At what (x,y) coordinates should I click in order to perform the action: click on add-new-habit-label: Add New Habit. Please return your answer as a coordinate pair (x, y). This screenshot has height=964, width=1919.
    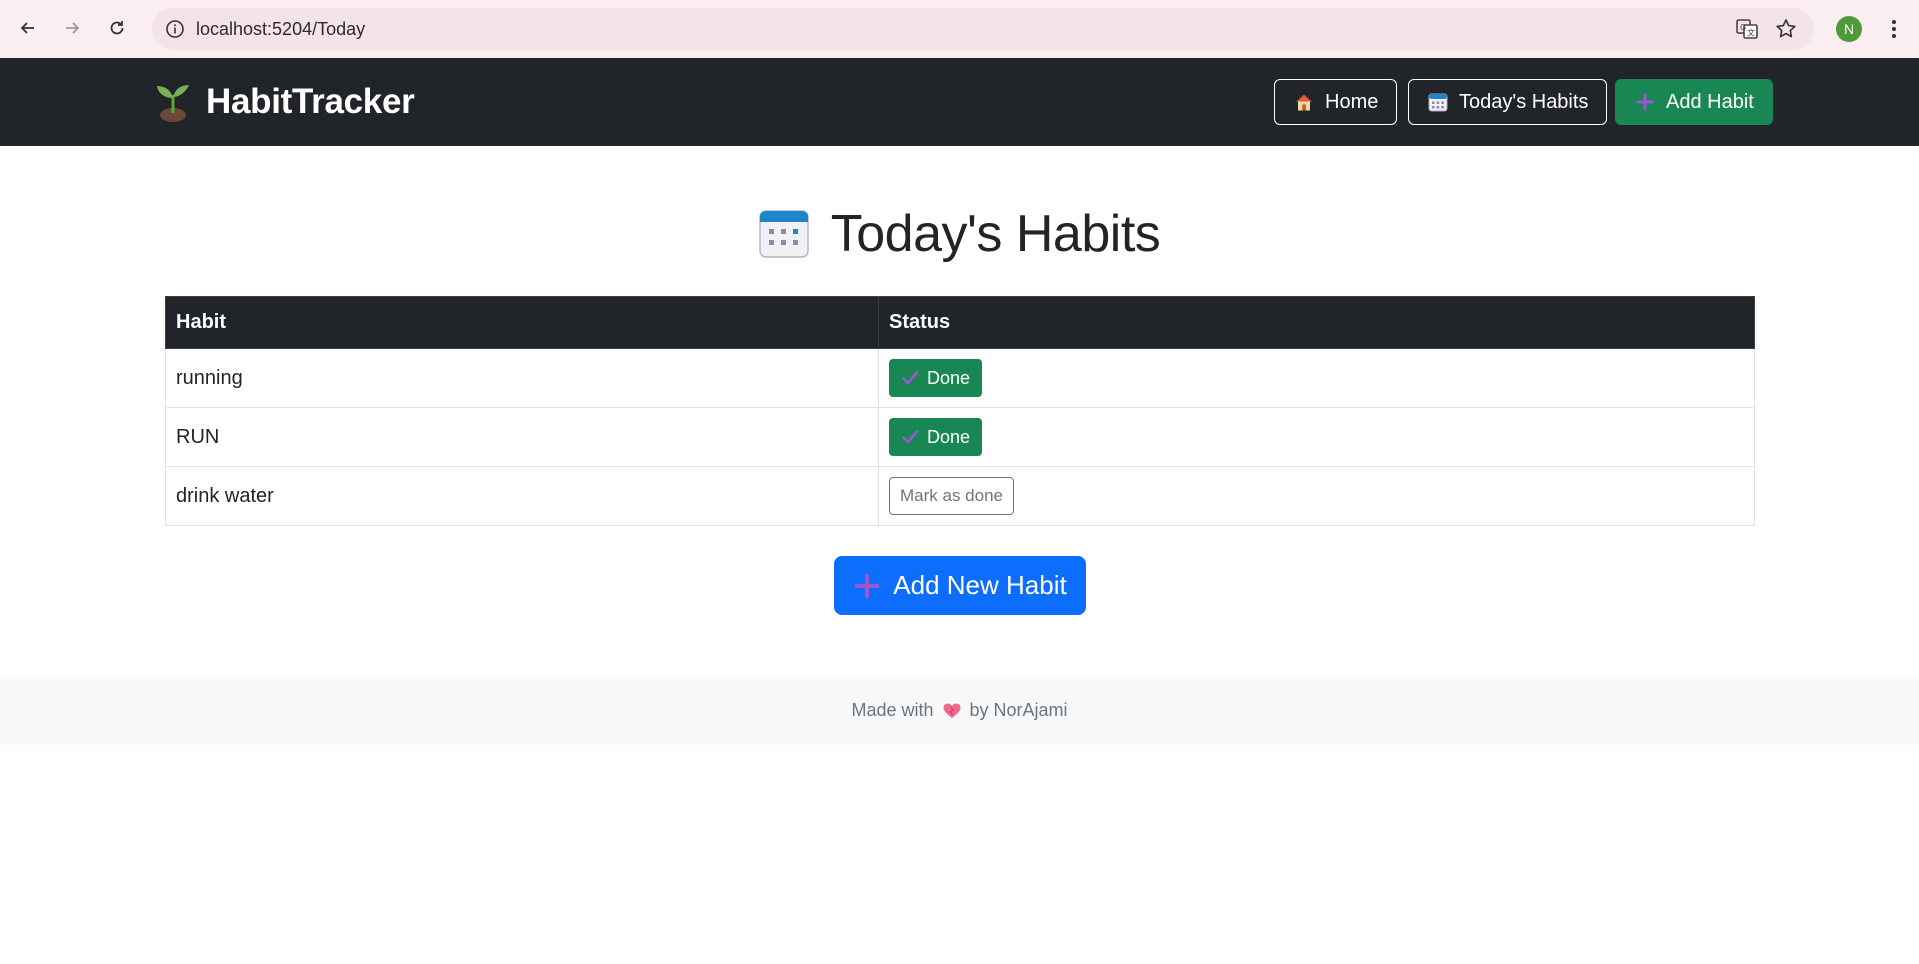
    Looking at the image, I should click on (980, 585).